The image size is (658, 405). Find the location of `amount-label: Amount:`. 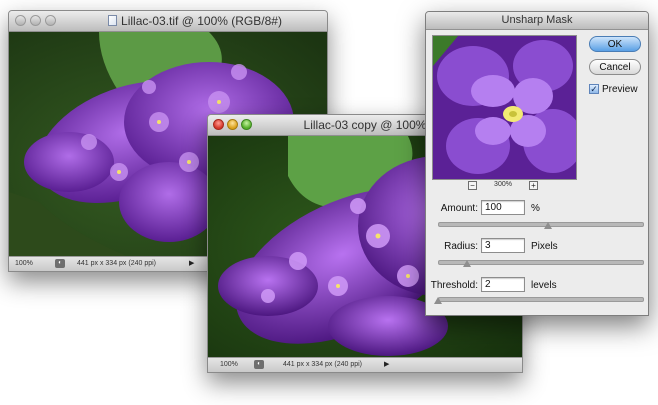

amount-label: Amount: is located at coordinates (459, 208).